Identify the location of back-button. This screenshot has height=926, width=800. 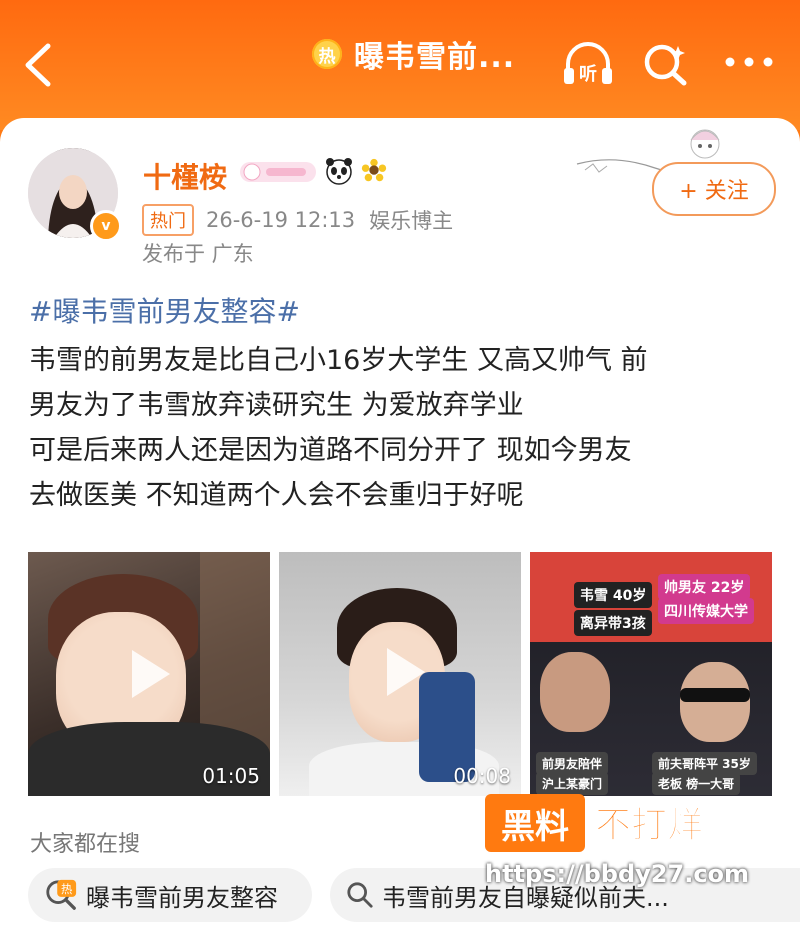
(38, 65).